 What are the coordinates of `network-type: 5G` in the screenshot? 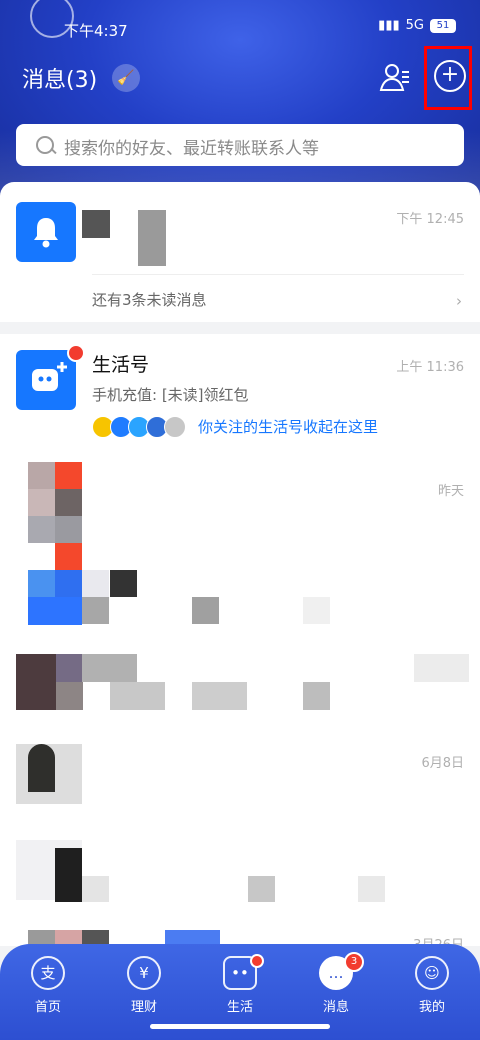 It's located at (414, 25).